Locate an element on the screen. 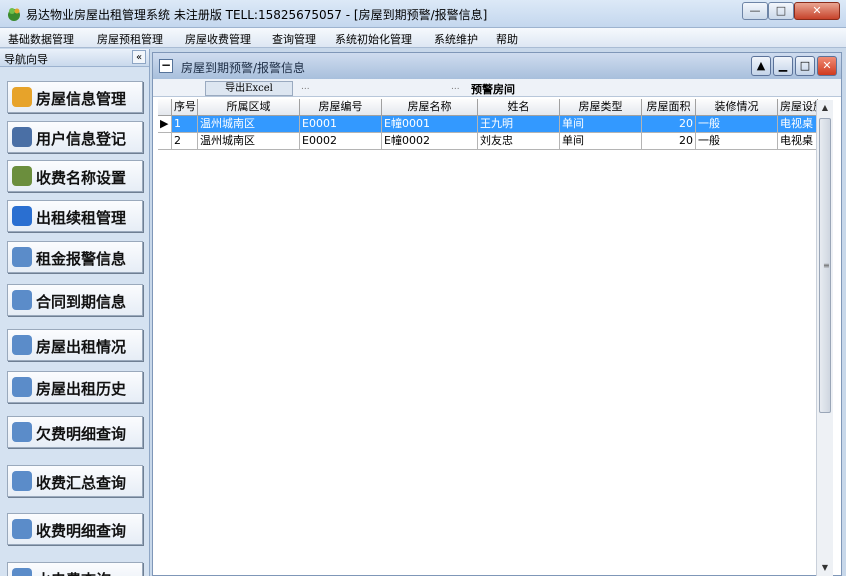  scroll-grip-icon: ≡ is located at coordinates (826, 265).